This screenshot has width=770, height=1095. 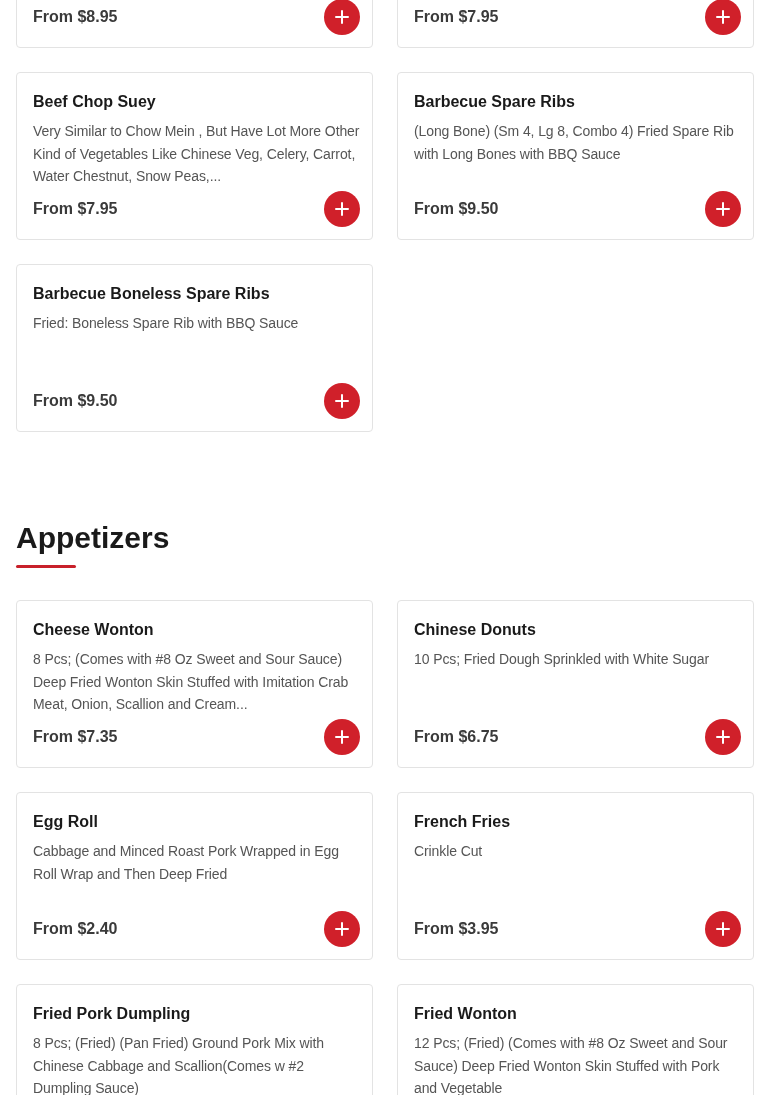 What do you see at coordinates (463, 822) in the screenshot?
I see `item-name: French Fries` at bounding box center [463, 822].